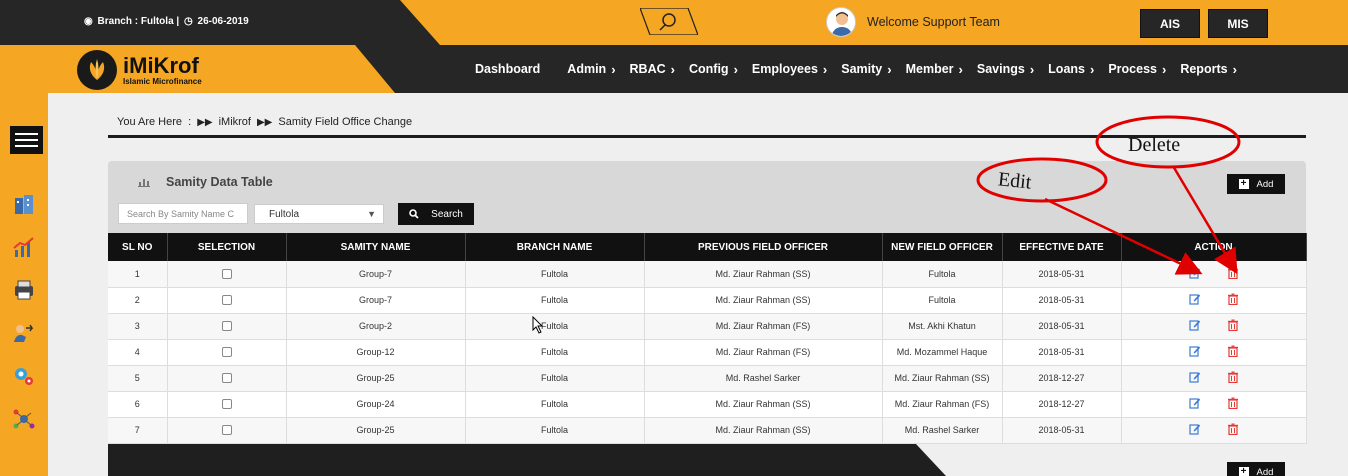 The height and width of the screenshot is (476, 1348). Describe the element at coordinates (24, 419) in the screenshot. I see `network-icon` at that location.